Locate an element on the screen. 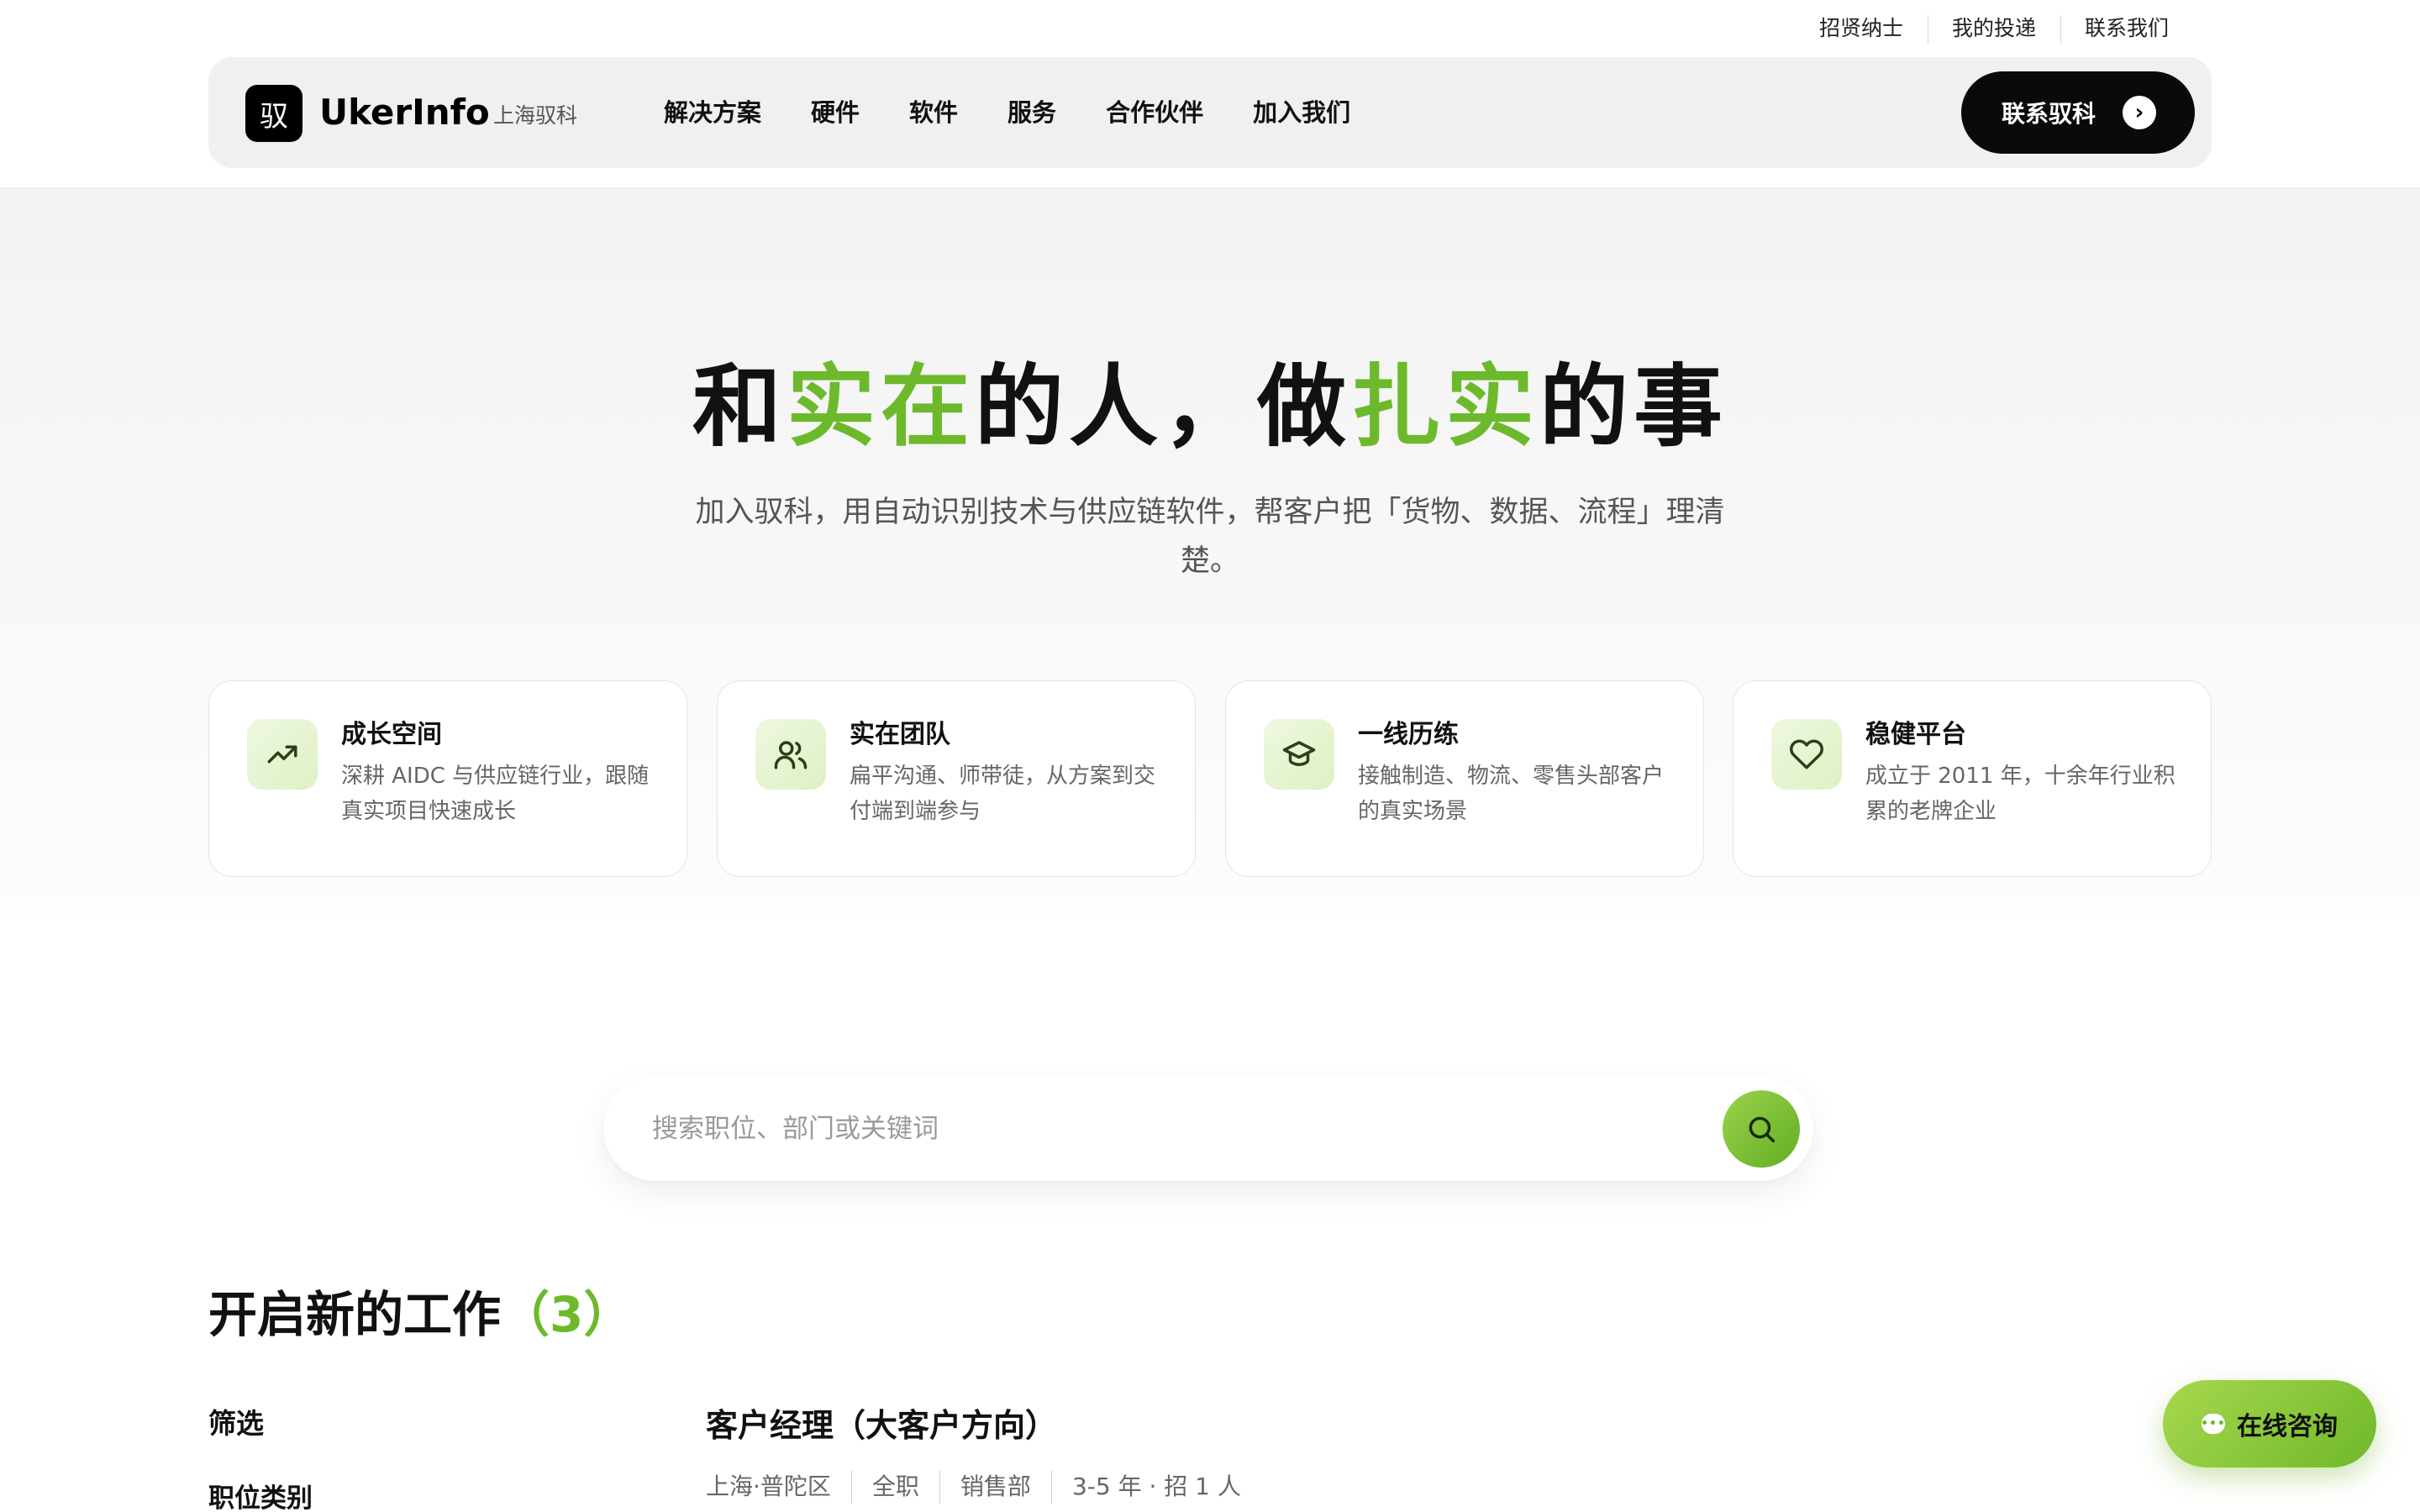  hero-title-part-3: 的事 is located at coordinates (1633, 407).